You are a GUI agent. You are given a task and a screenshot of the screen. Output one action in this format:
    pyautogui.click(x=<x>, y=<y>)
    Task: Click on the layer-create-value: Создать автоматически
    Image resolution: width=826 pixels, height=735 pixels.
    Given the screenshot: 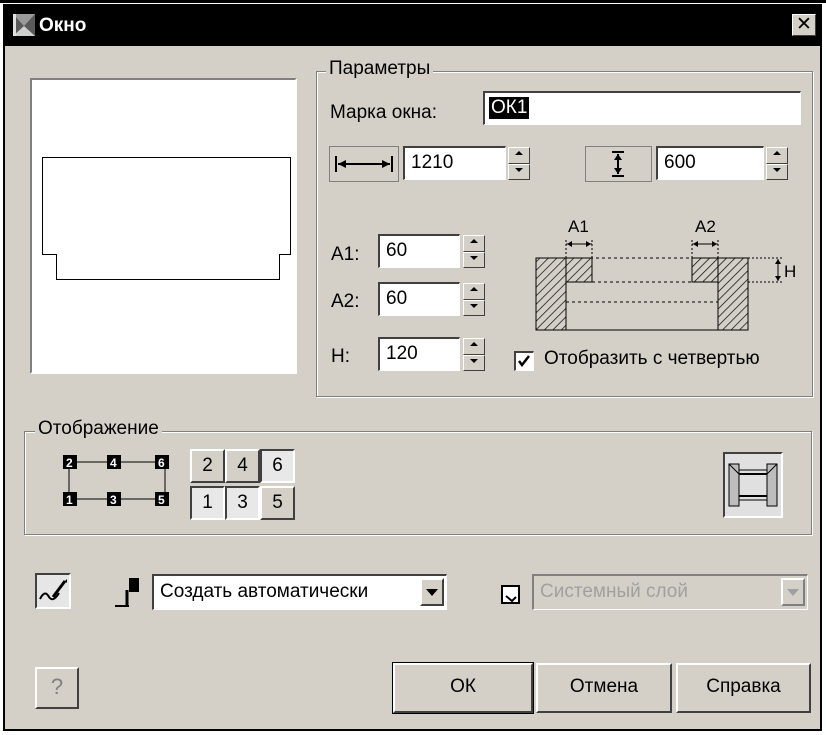 What is the action you would take?
    pyautogui.click(x=264, y=591)
    